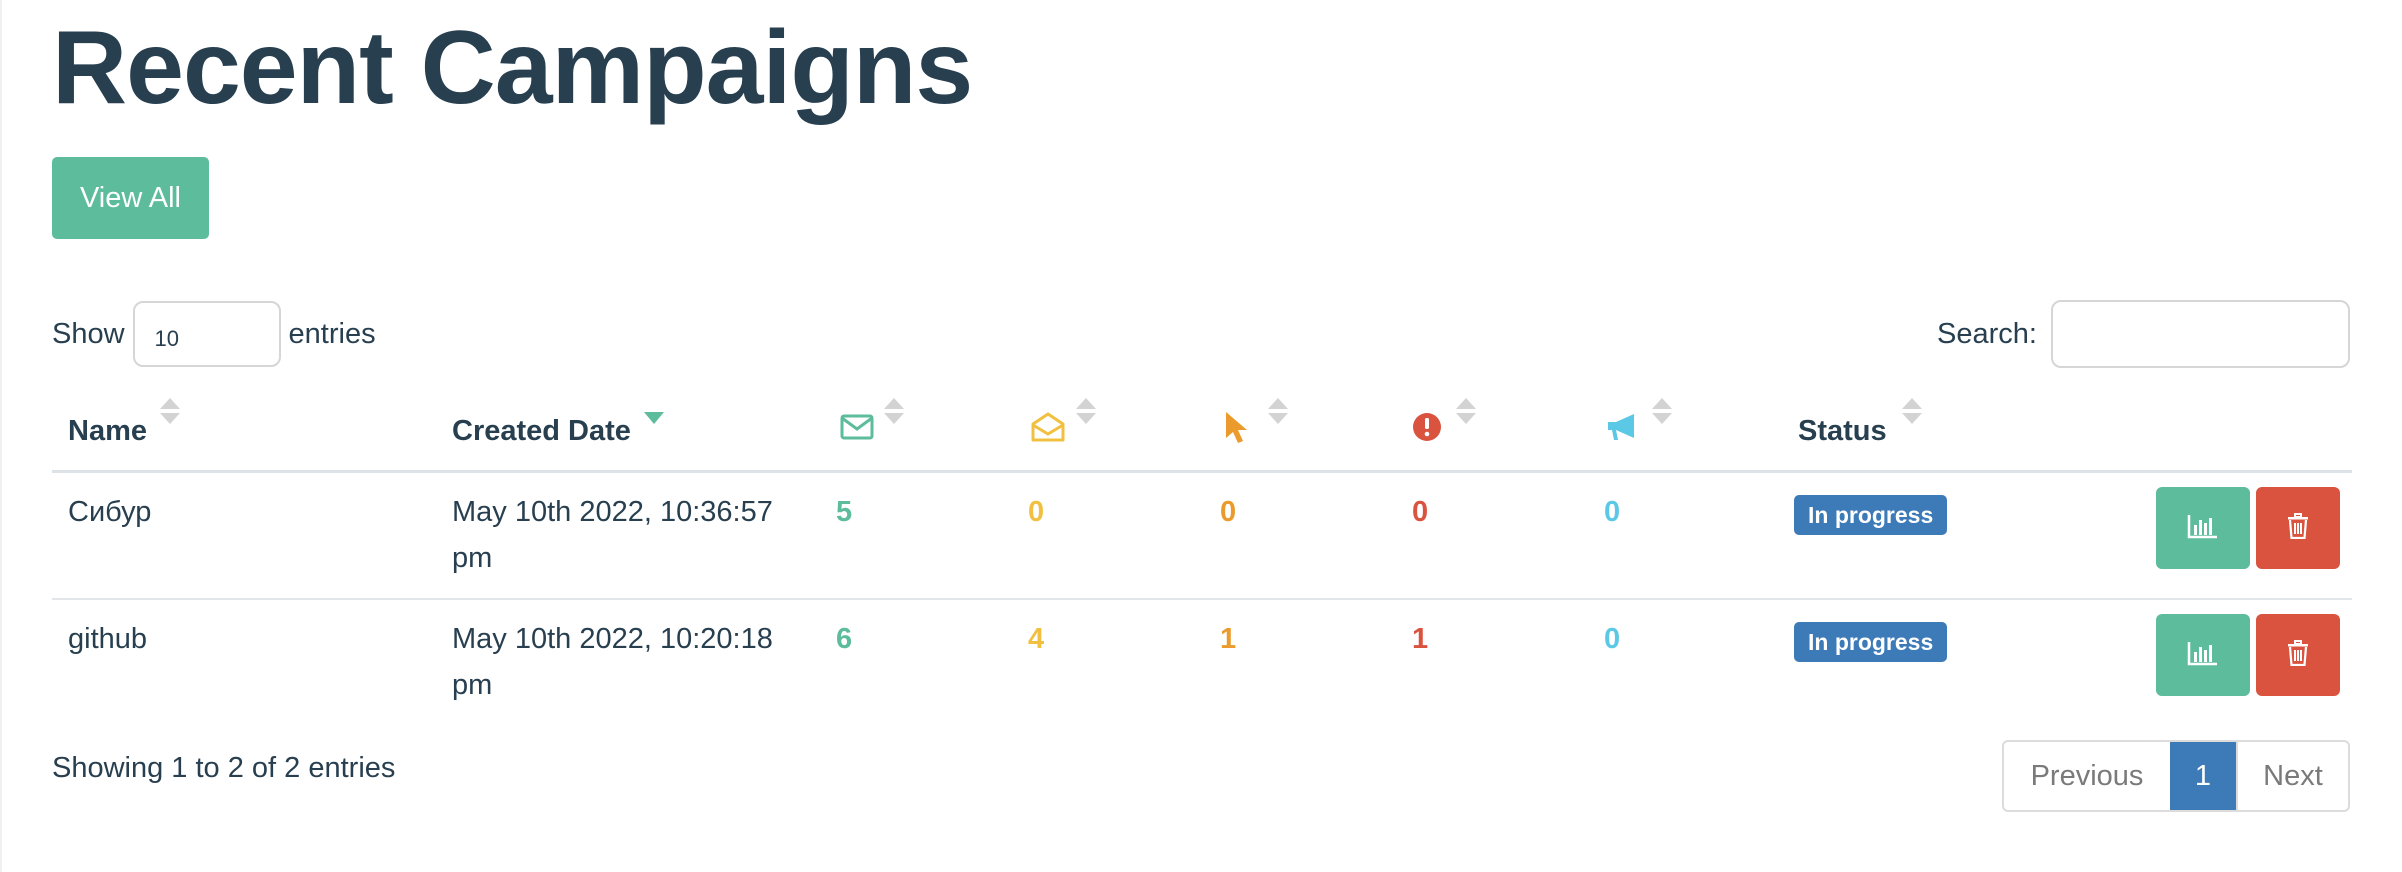 The image size is (2402, 872). I want to click on envelope-open-icon, so click(1048, 431).